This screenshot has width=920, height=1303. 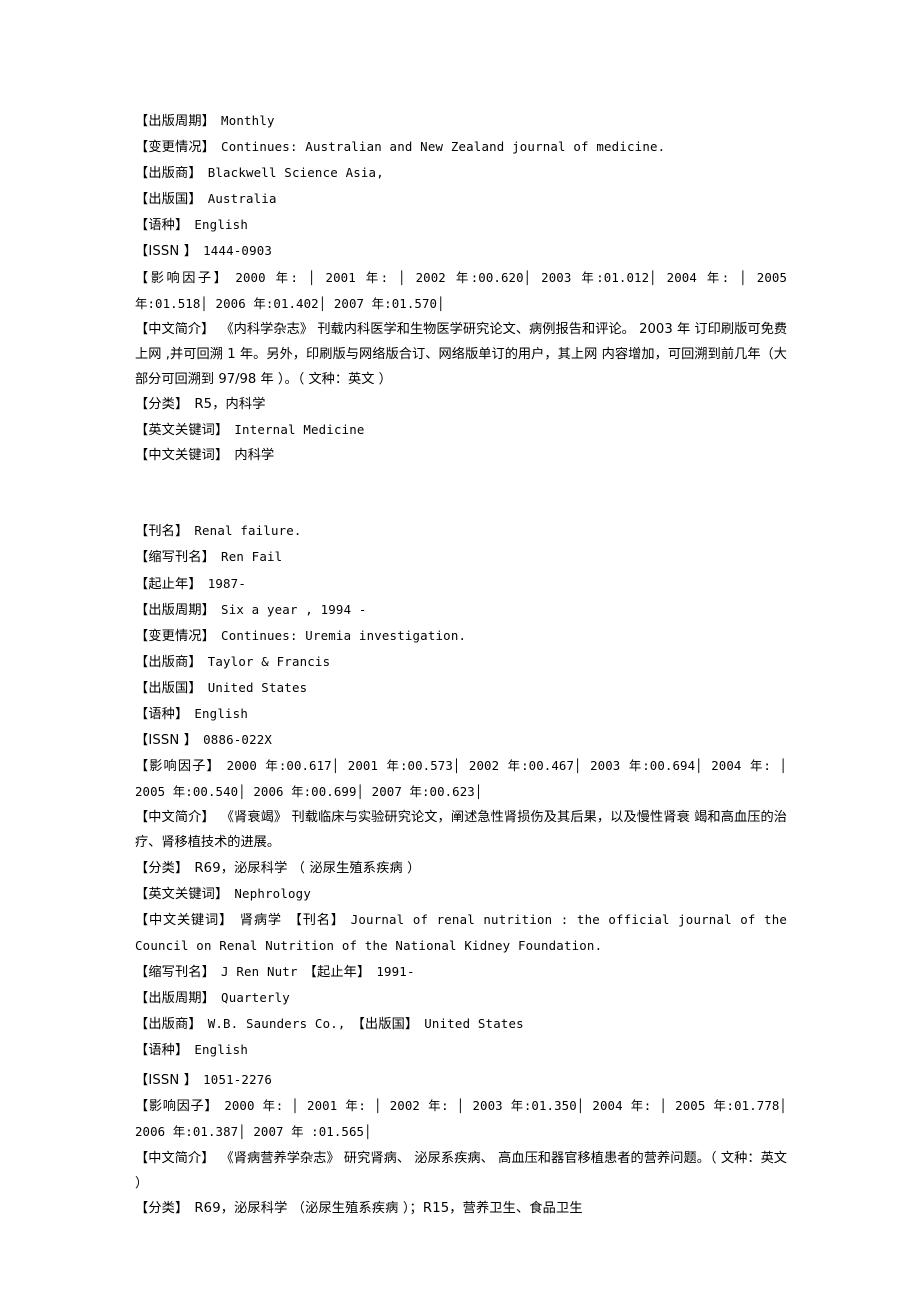 I want to click on field-abbrev: 【缩写刊名】 Ren Fail, so click(x=461, y=557).